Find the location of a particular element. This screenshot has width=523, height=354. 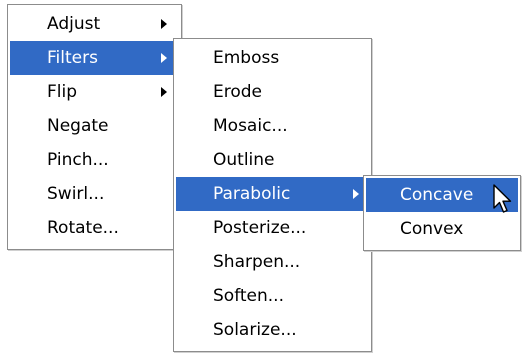

mouse-pointer-icon is located at coordinates (502, 198).